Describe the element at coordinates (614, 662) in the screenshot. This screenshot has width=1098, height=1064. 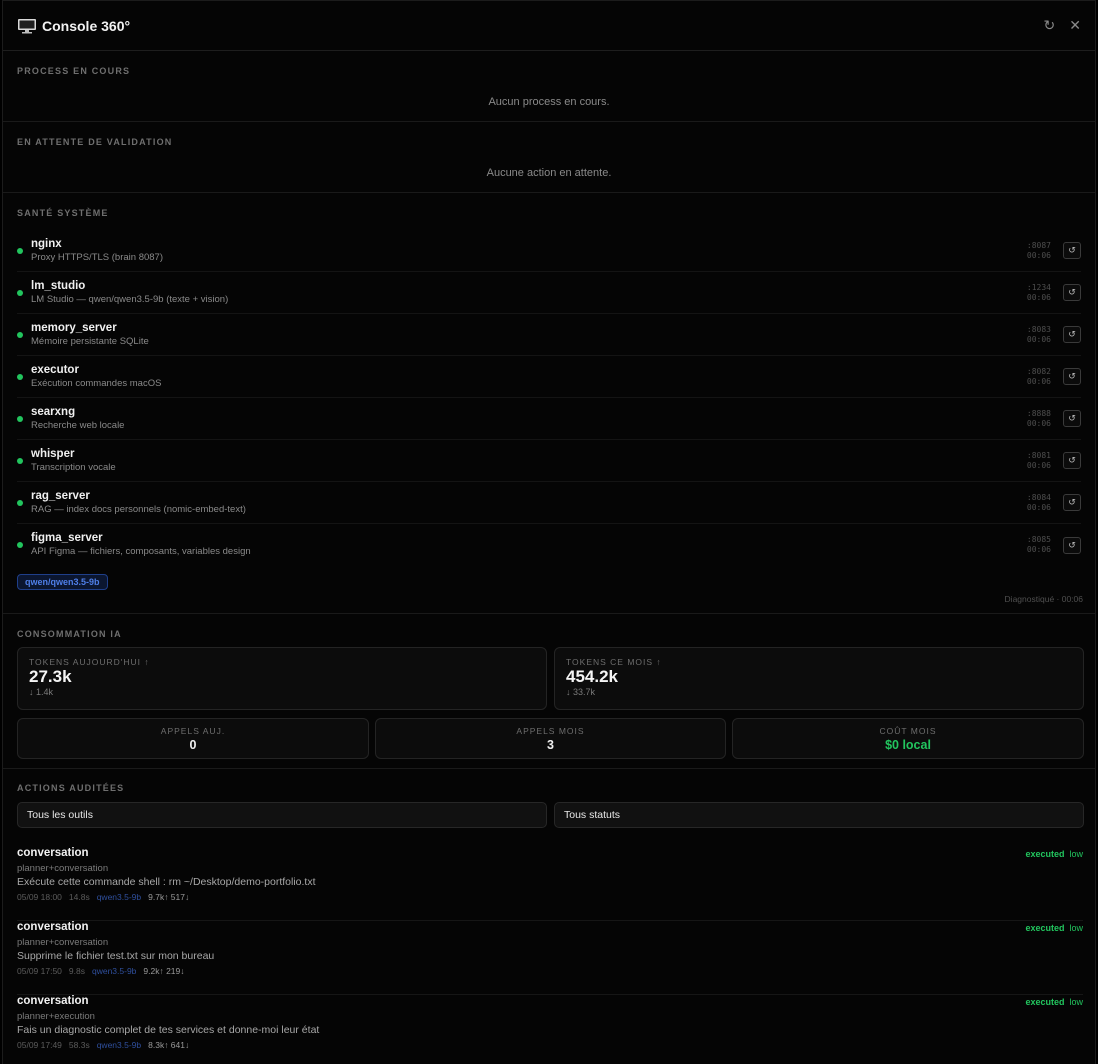
I see `tokens-month-label: TOKENS CE MOIS ↑` at that location.